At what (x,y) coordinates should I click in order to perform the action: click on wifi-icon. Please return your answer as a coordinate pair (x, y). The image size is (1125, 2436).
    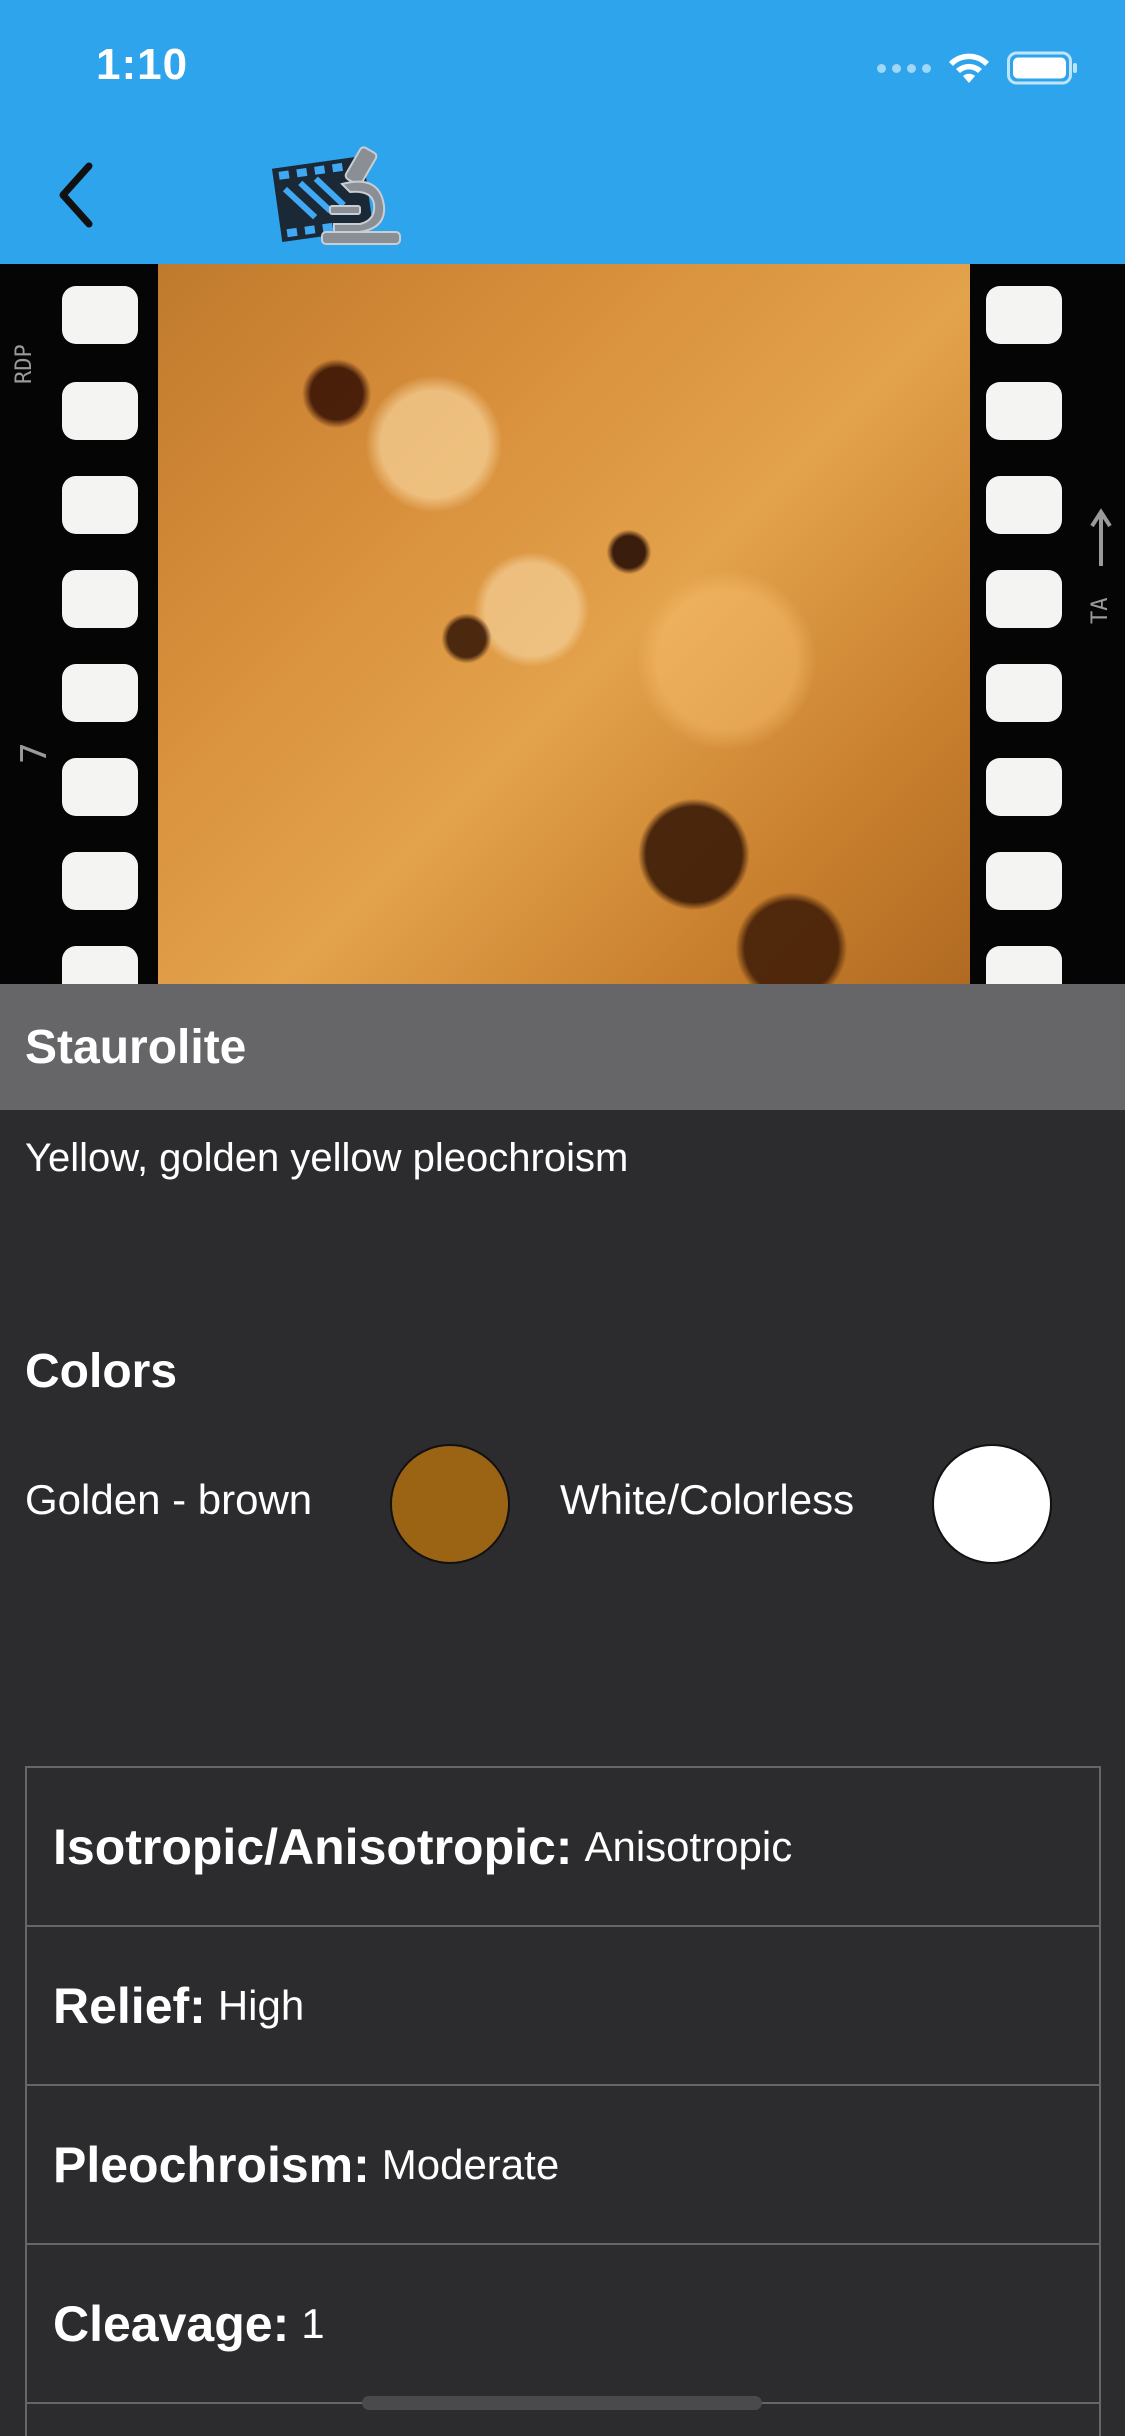
    Looking at the image, I should click on (969, 68).